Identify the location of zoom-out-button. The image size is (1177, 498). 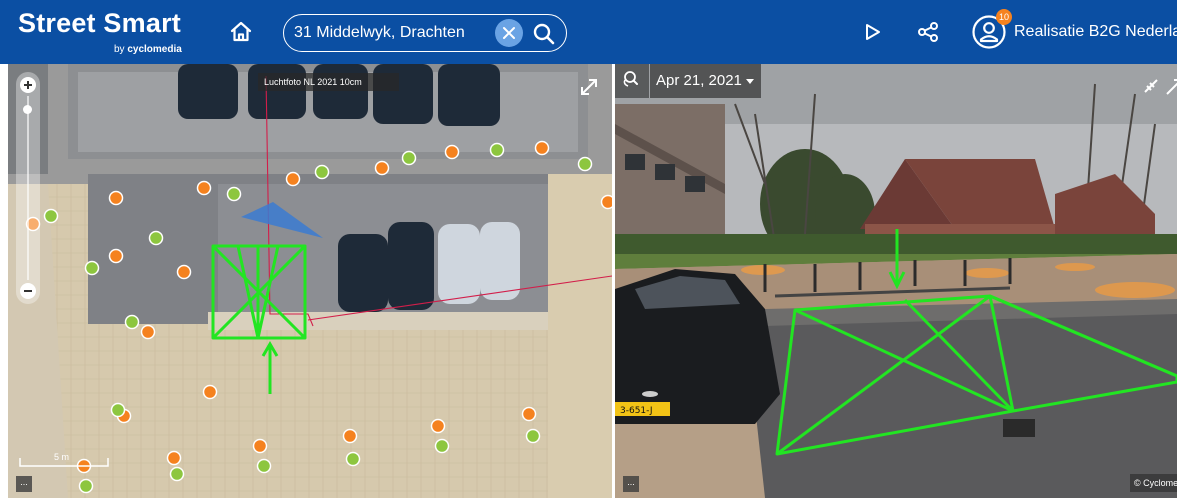
(28, 291).